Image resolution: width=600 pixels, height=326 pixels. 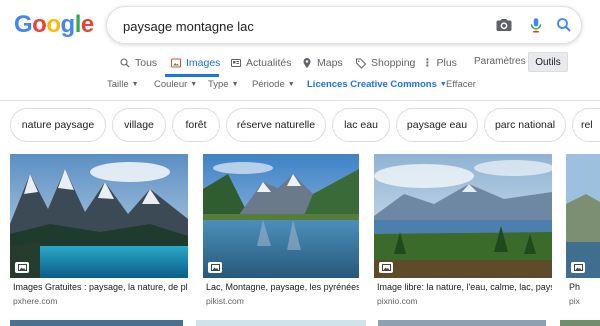 I want to click on filter-license: Licences Creative Commons ▼, so click(x=377, y=84).